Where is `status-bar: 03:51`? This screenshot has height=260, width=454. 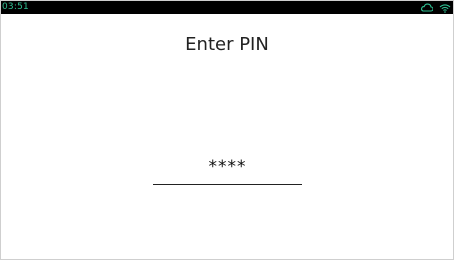
status-bar: 03:51 is located at coordinates (227, 7).